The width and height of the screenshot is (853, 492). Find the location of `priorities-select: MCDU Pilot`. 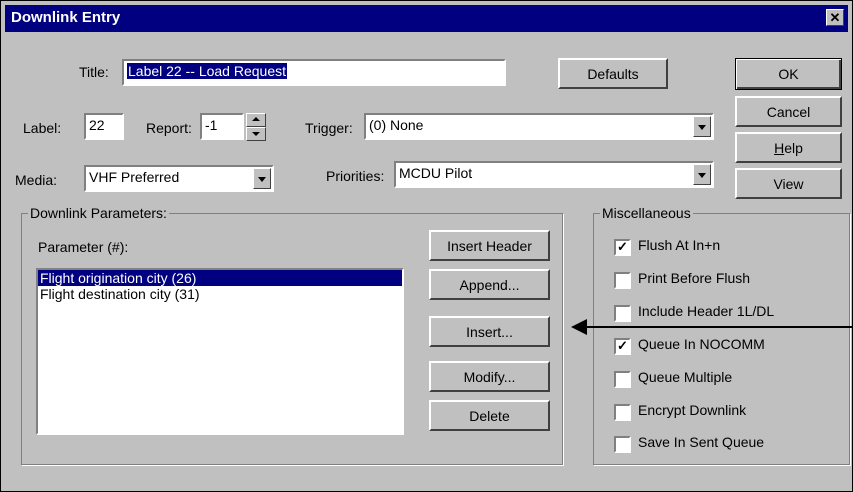

priorities-select: MCDU Pilot is located at coordinates (554, 174).